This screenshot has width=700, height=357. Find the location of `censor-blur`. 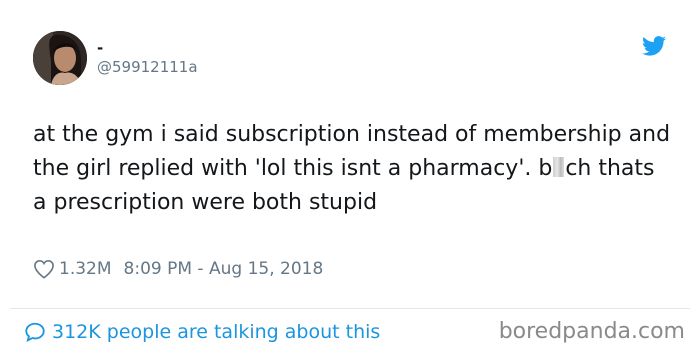

censor-blur is located at coordinates (559, 167).